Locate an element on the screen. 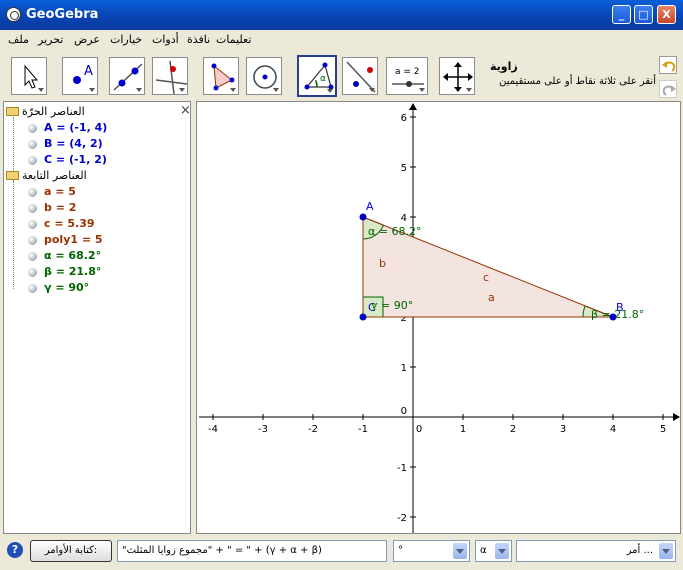 This screenshot has width=683, height=570. line-tool-button is located at coordinates (127, 76).